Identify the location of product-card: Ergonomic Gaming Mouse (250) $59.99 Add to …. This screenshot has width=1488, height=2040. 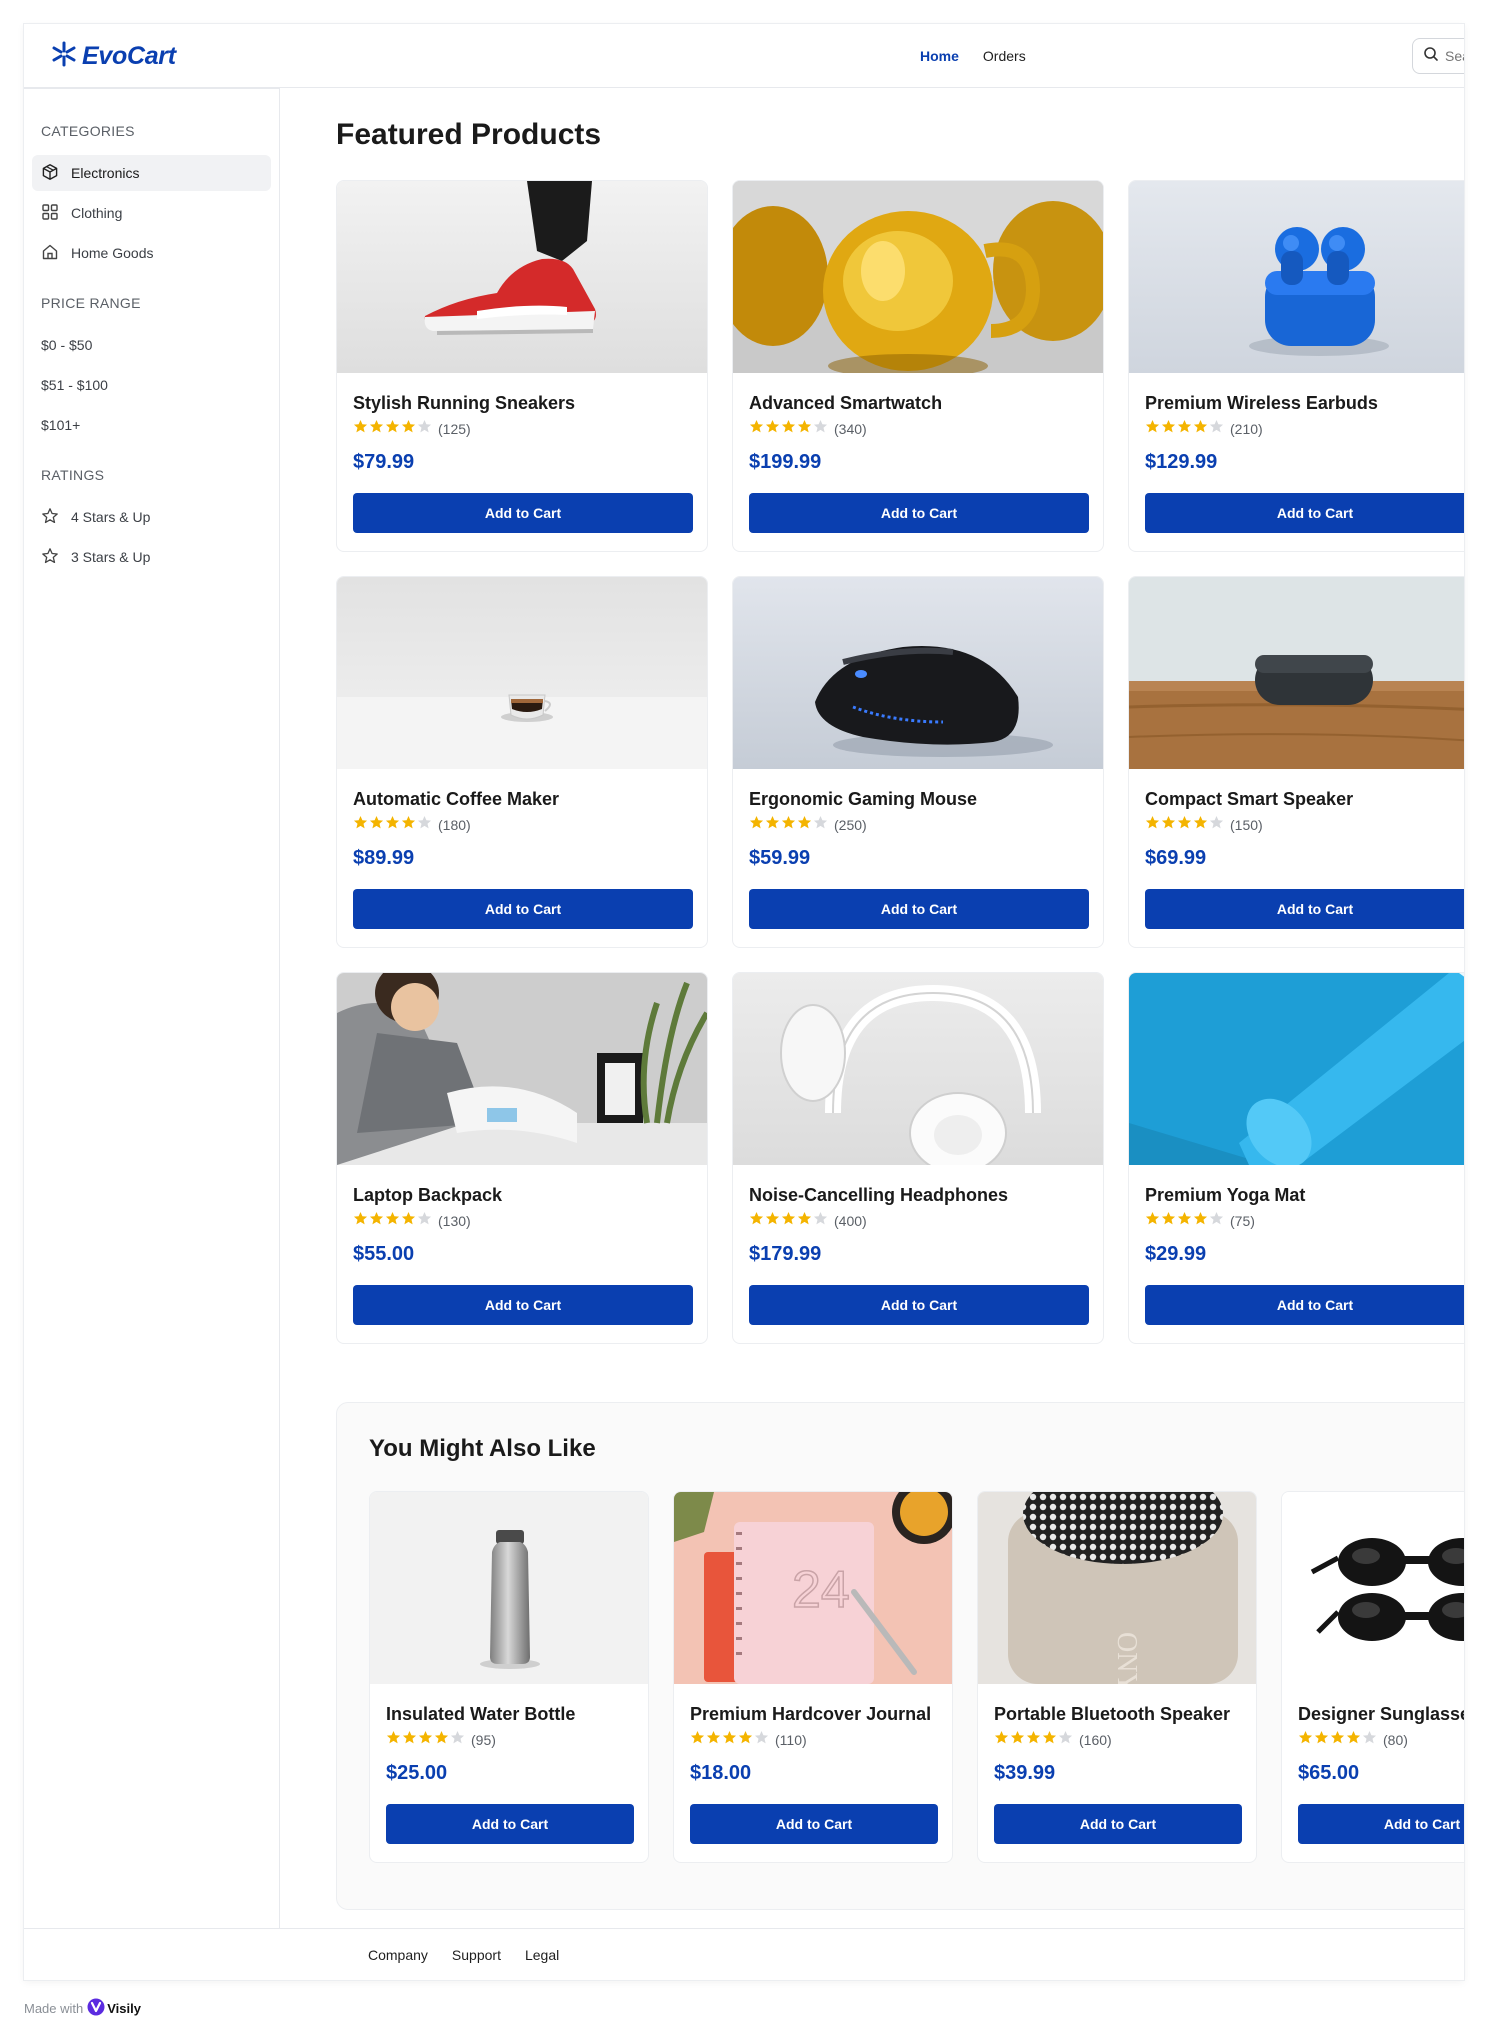
(918, 762).